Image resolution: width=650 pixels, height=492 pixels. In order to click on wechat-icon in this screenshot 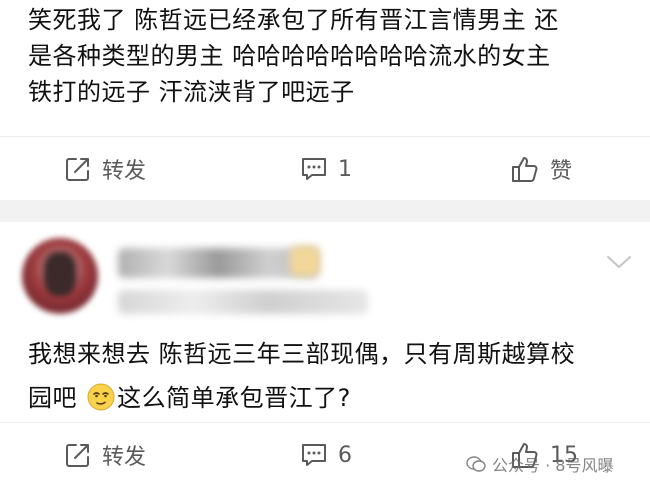, I will do `click(476, 464)`.